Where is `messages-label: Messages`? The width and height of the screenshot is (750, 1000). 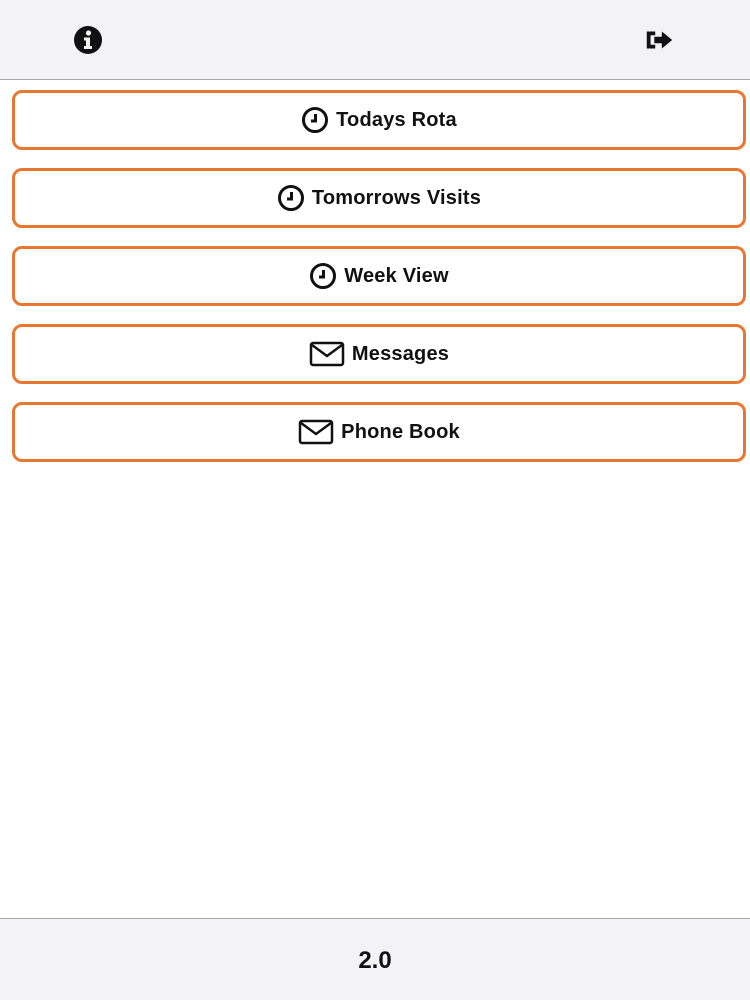
messages-label: Messages is located at coordinates (400, 353).